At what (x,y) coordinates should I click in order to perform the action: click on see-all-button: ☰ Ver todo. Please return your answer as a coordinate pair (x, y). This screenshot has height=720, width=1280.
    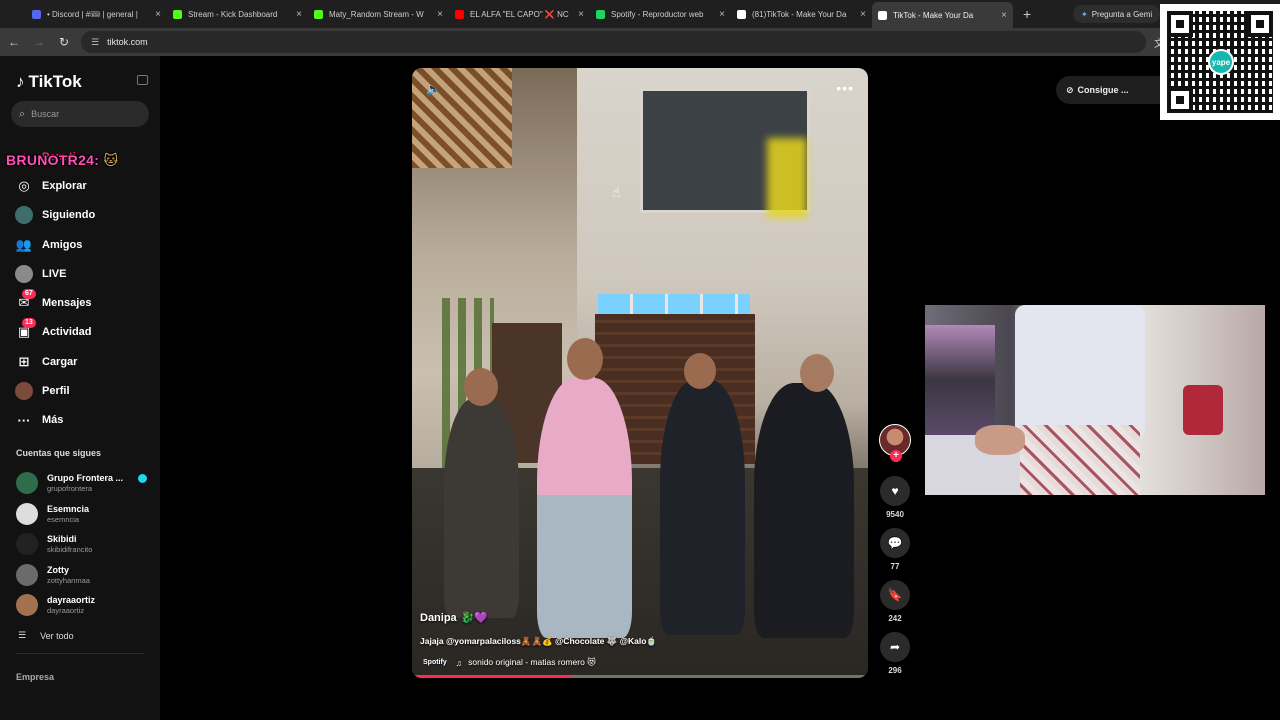
    Looking at the image, I should click on (46, 635).